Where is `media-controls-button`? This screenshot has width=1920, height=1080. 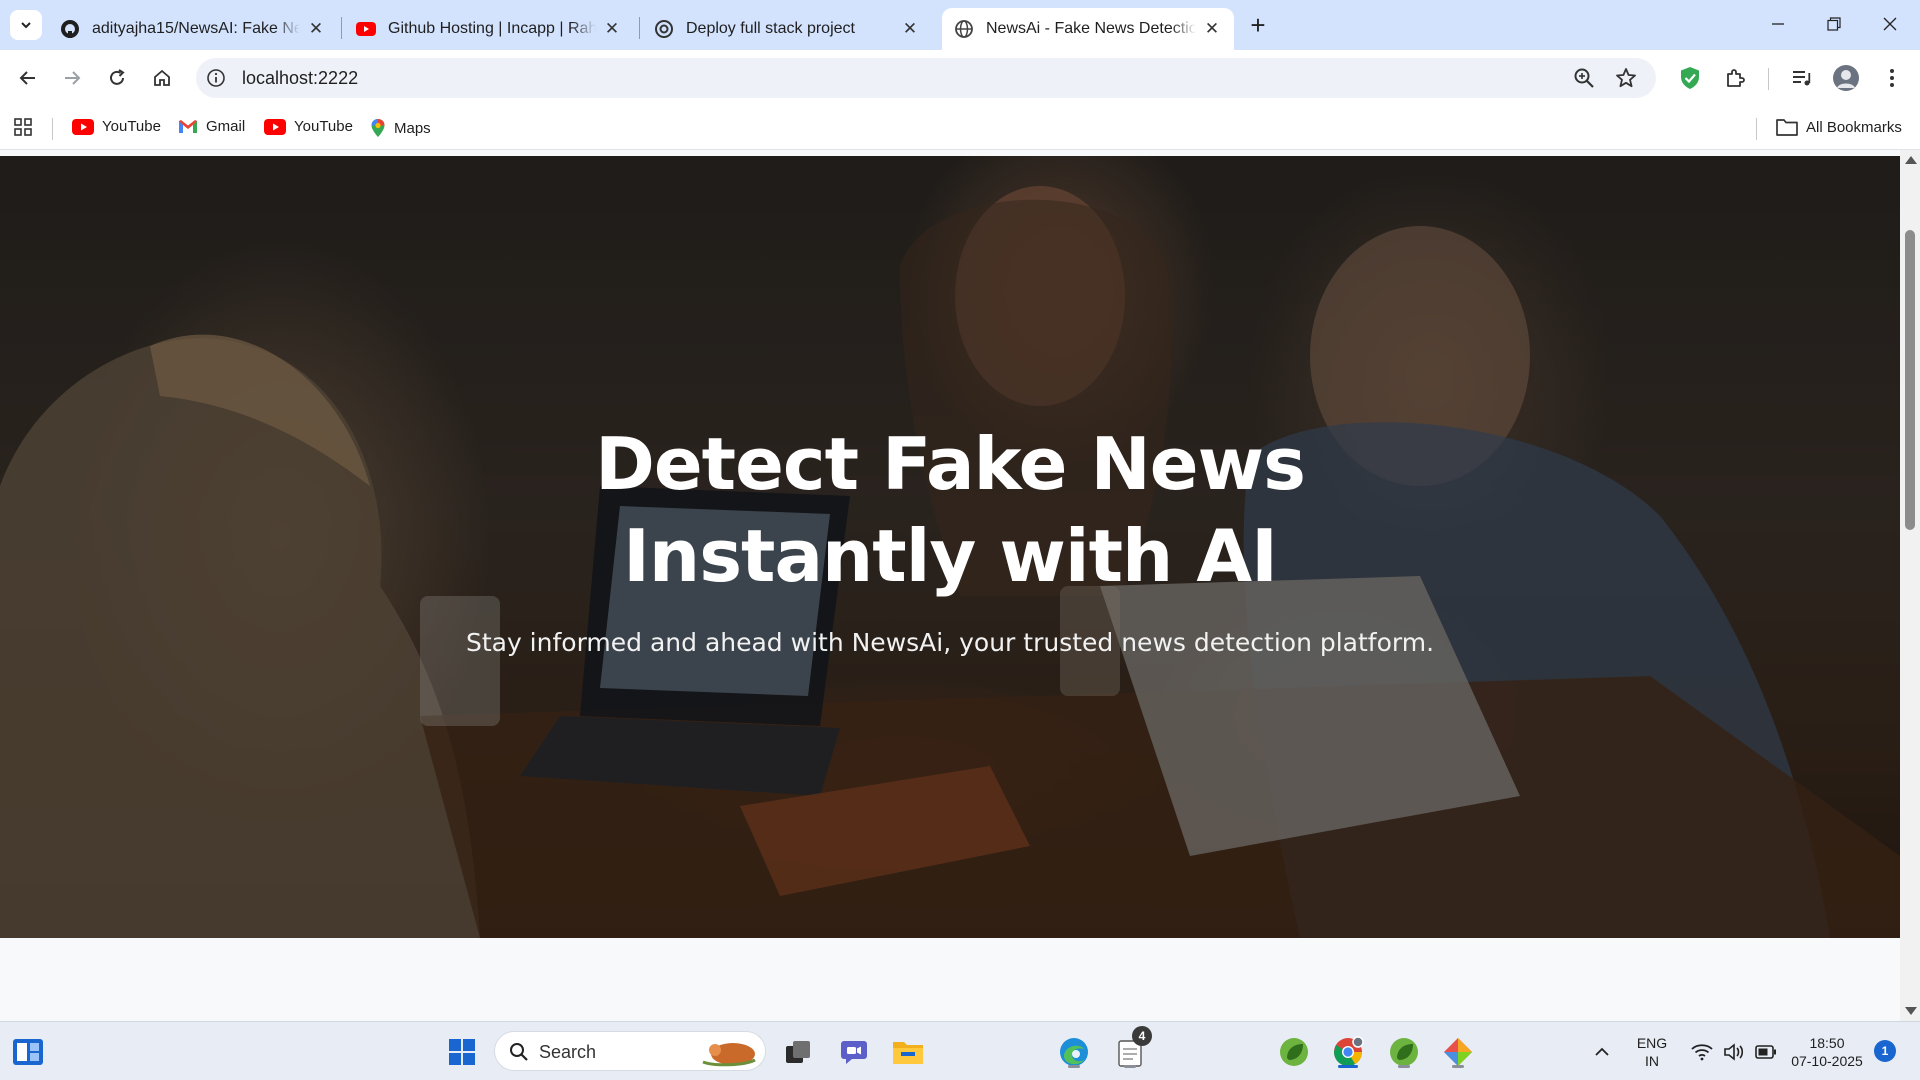 media-controls-button is located at coordinates (1802, 78).